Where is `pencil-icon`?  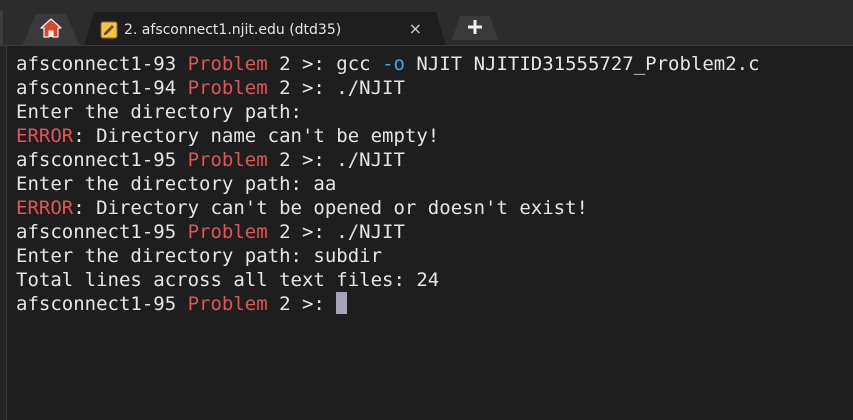 pencil-icon is located at coordinates (109, 30).